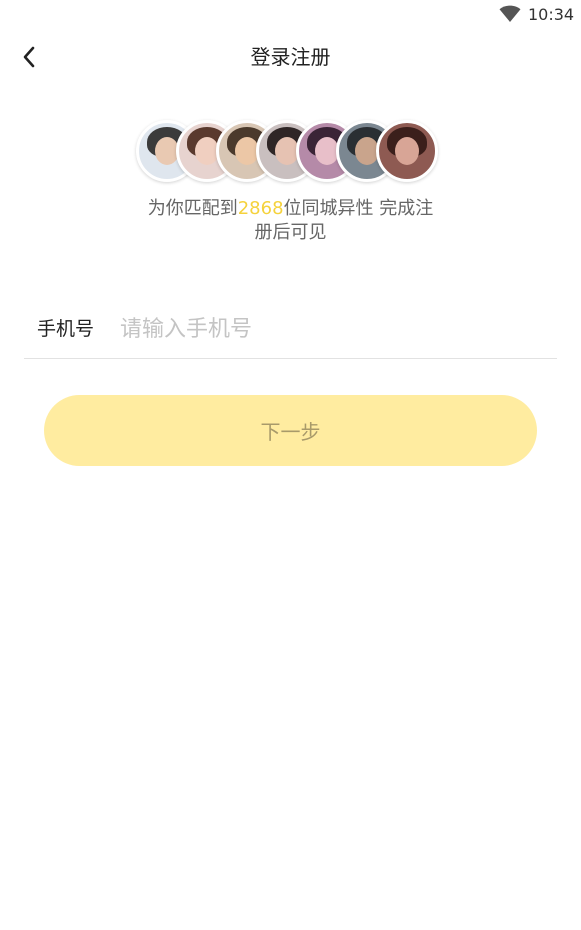 This screenshot has width=581, height=930. I want to click on phone-input, so click(330, 329).